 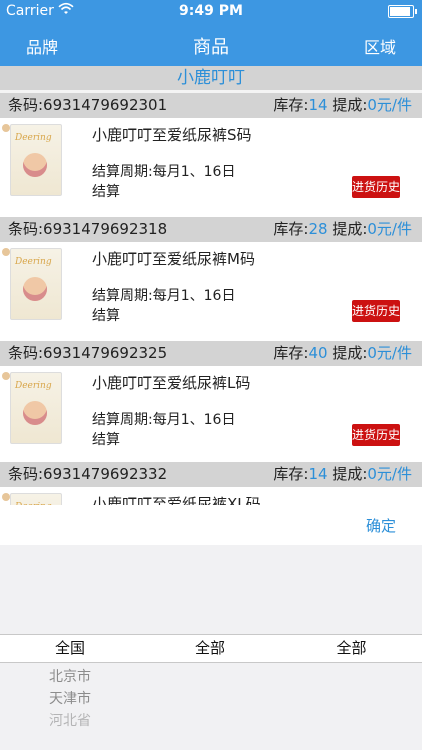 I want to click on product-body: 小鹿叮叮至爱纸尿裤XL码, so click(x=211, y=496).